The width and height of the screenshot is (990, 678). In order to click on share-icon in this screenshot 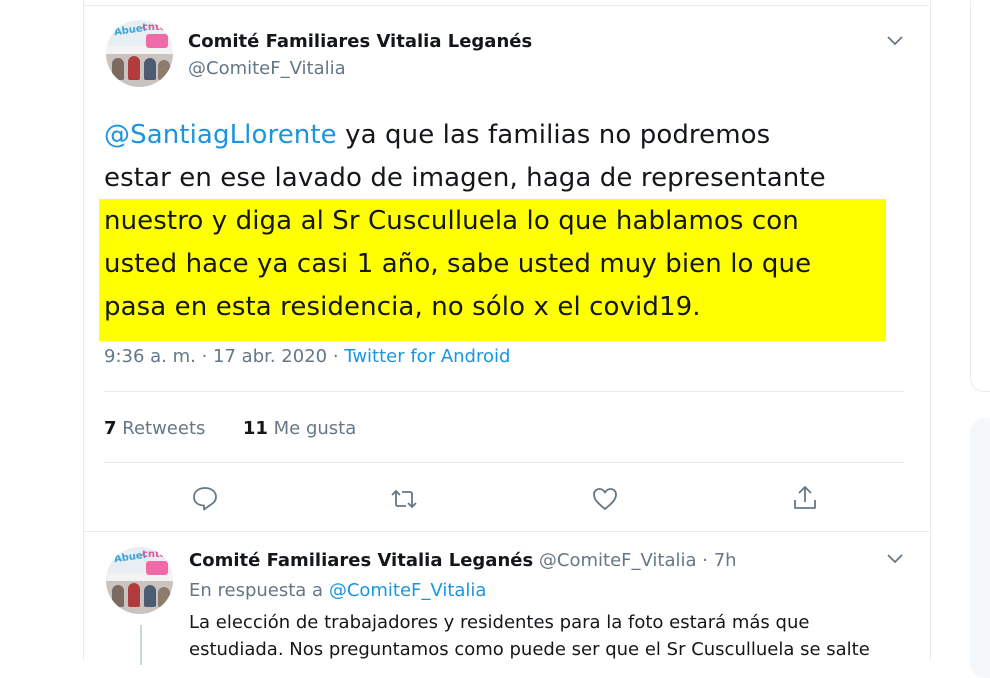, I will do `click(805, 498)`.